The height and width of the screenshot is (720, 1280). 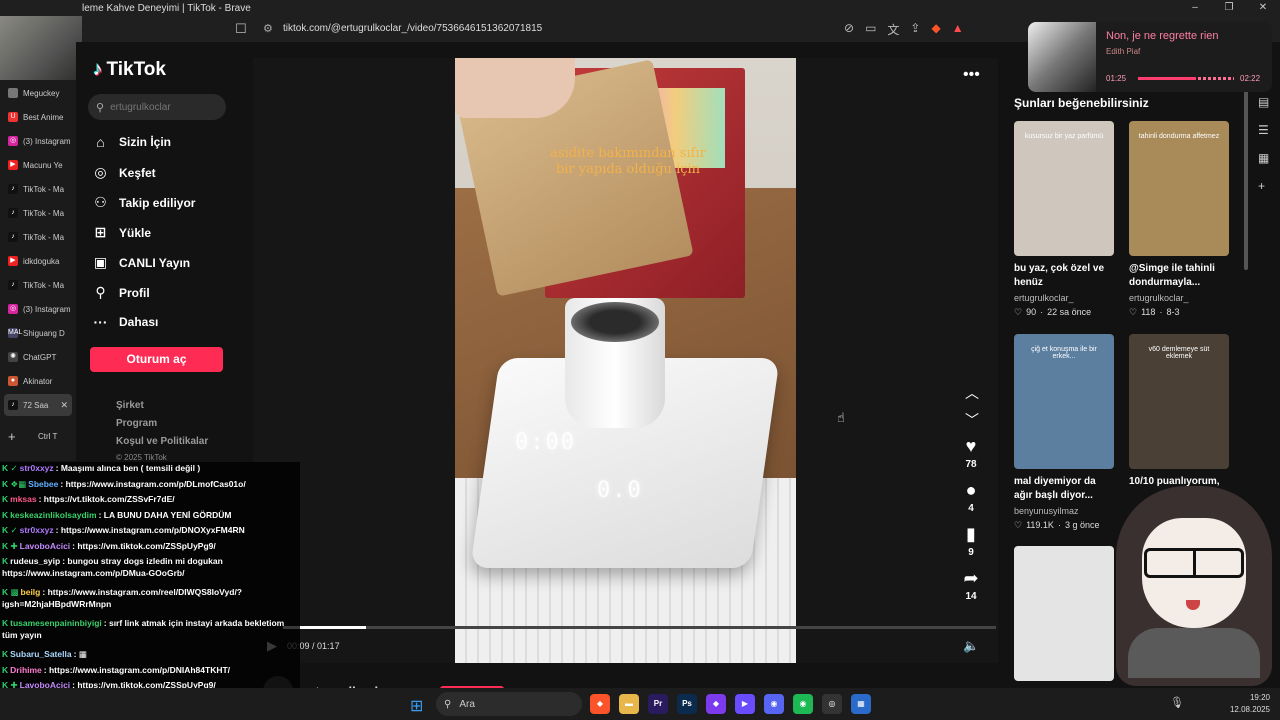 I want to click on vertical-tab: ● Akinator, so click(x=38, y=381).